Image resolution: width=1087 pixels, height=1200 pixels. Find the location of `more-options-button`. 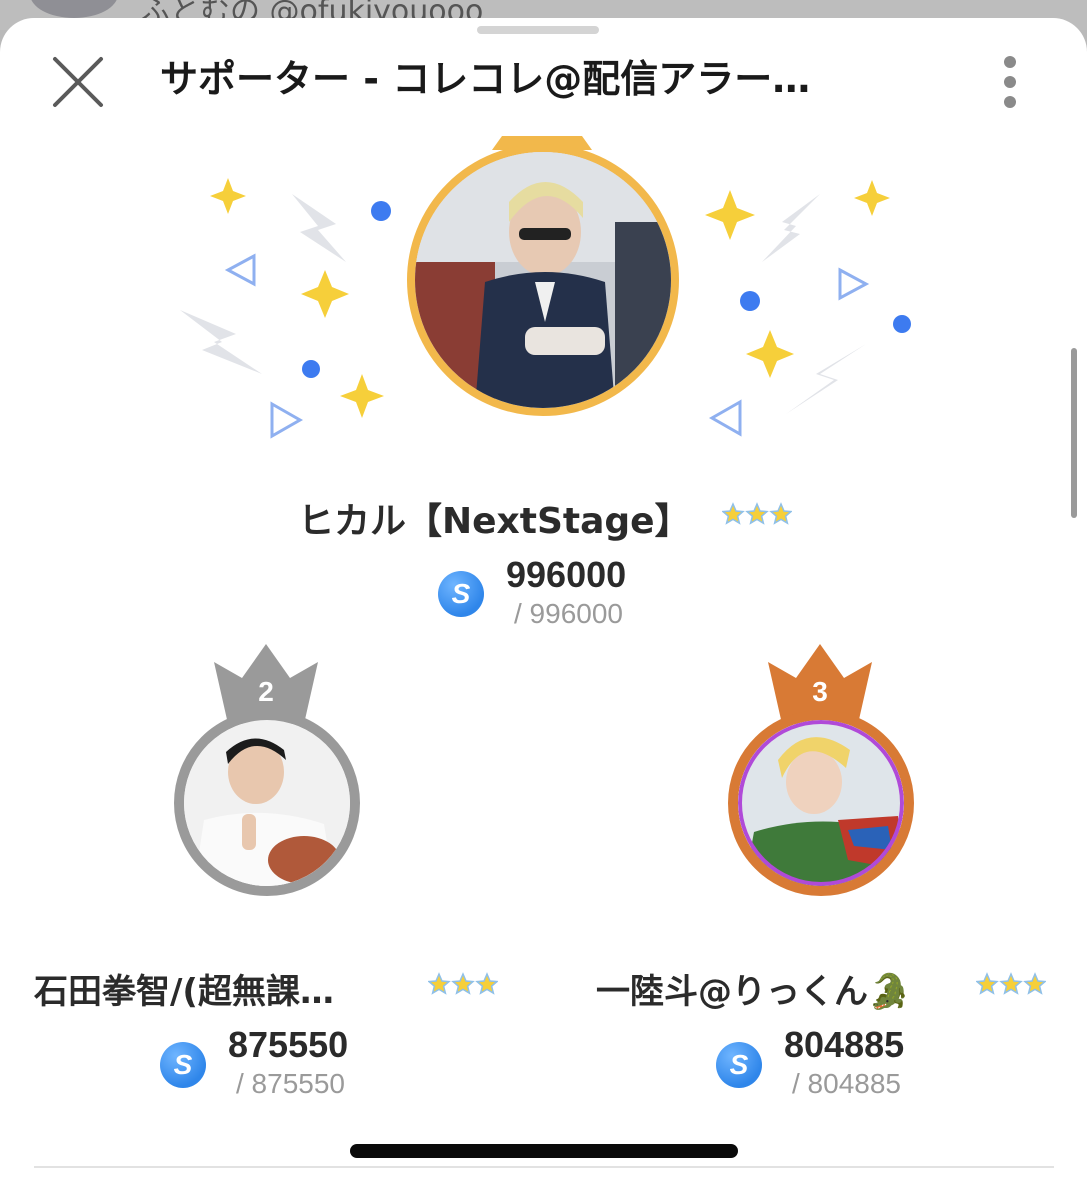

more-options-button is located at coordinates (1010, 82).